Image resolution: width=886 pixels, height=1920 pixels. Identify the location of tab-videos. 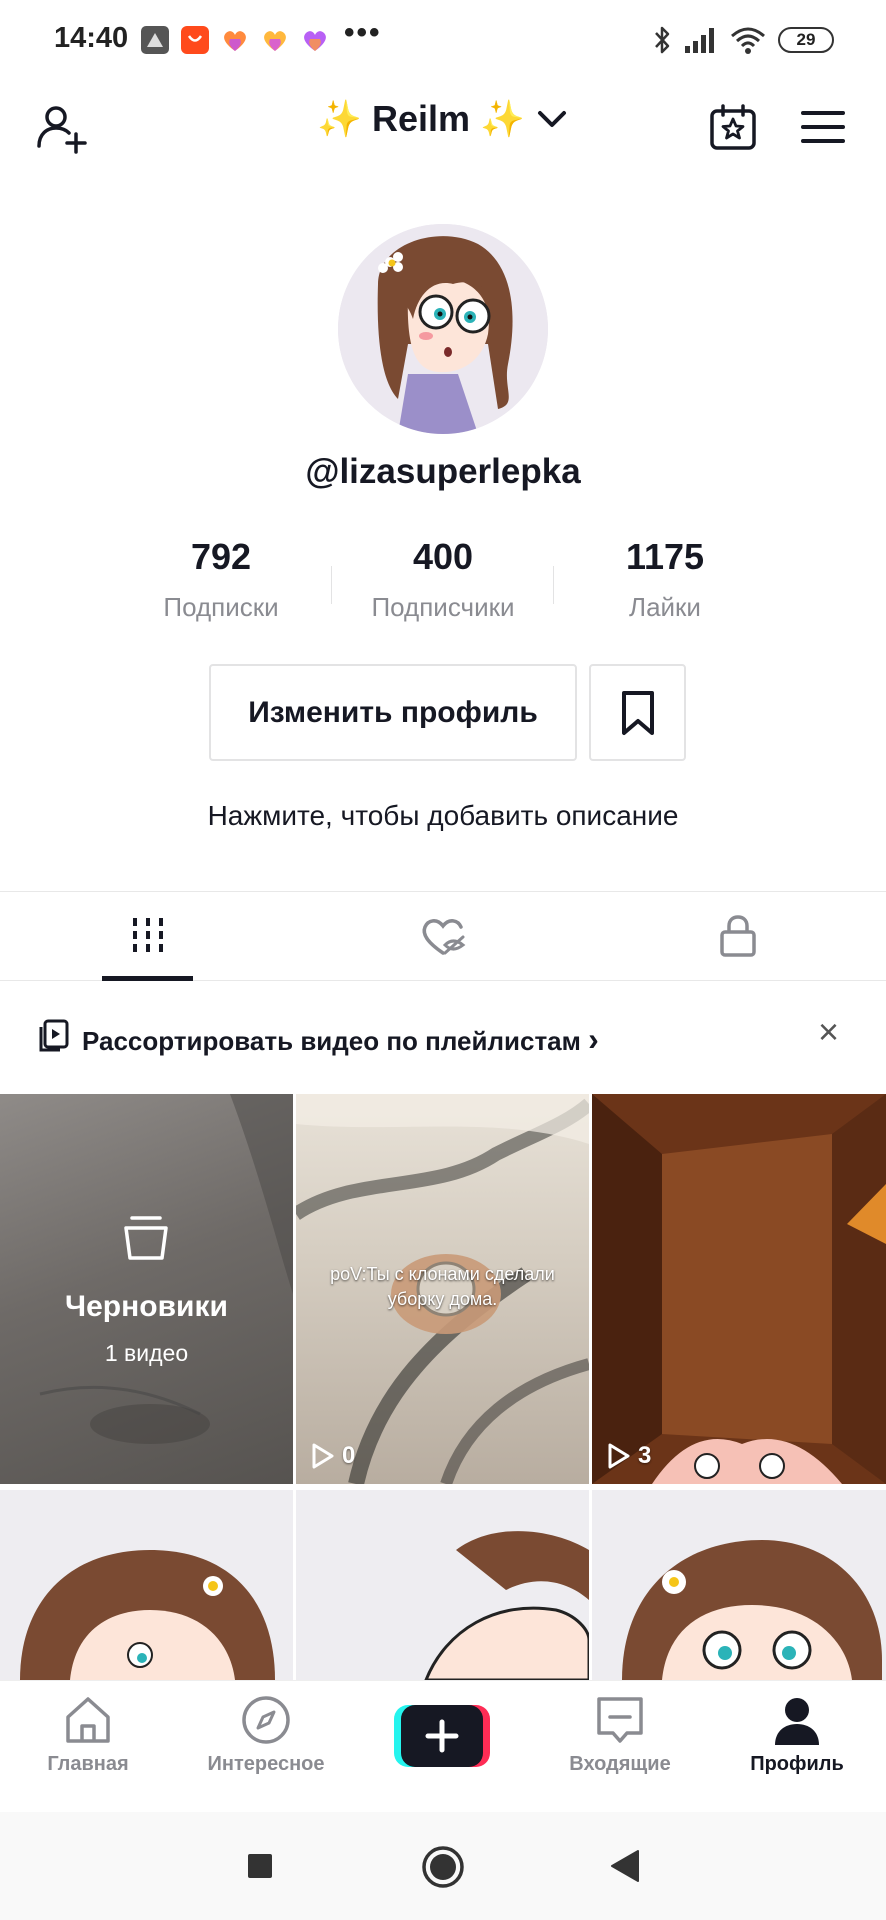
(147, 936).